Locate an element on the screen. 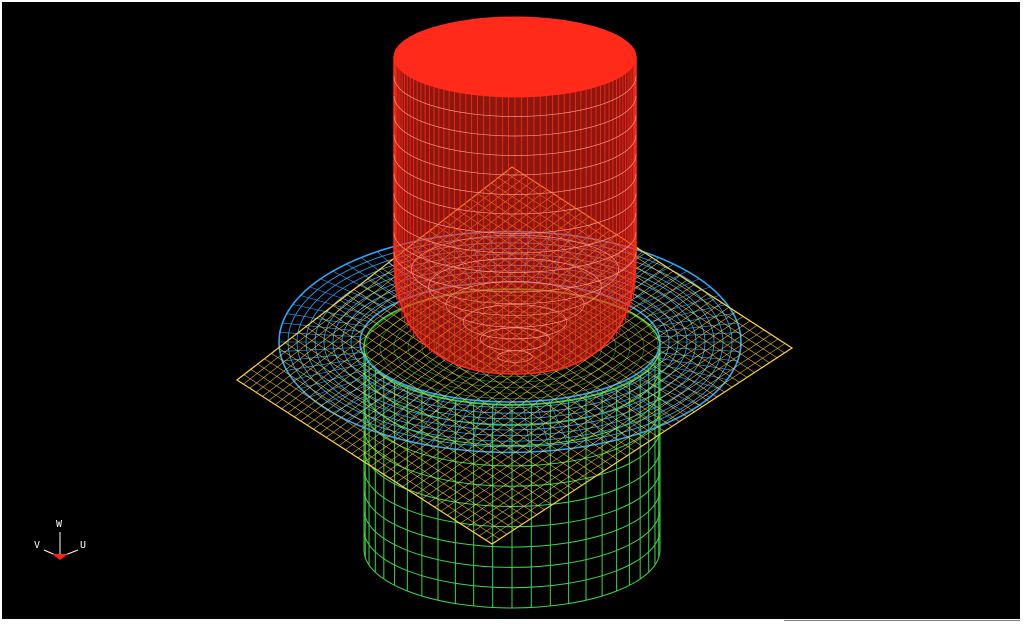 The image size is (1024, 624). triad-v-label: V is located at coordinates (37, 545).